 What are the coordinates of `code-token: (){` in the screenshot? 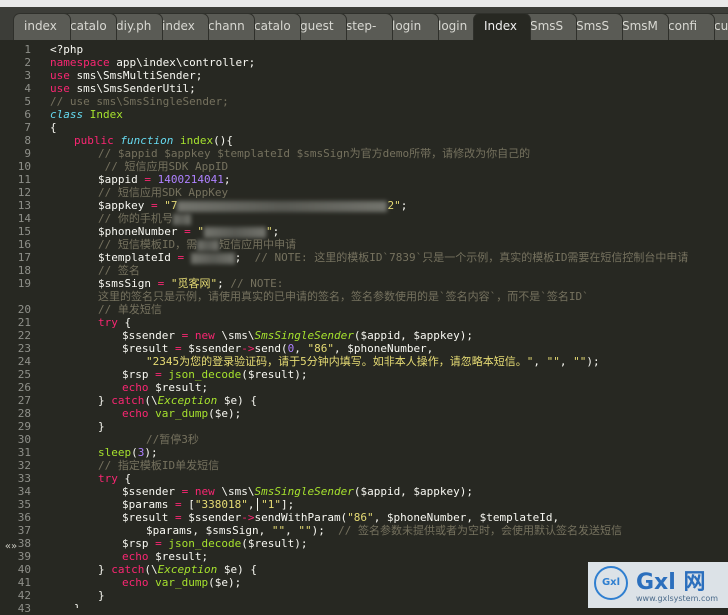 It's located at (223, 140).